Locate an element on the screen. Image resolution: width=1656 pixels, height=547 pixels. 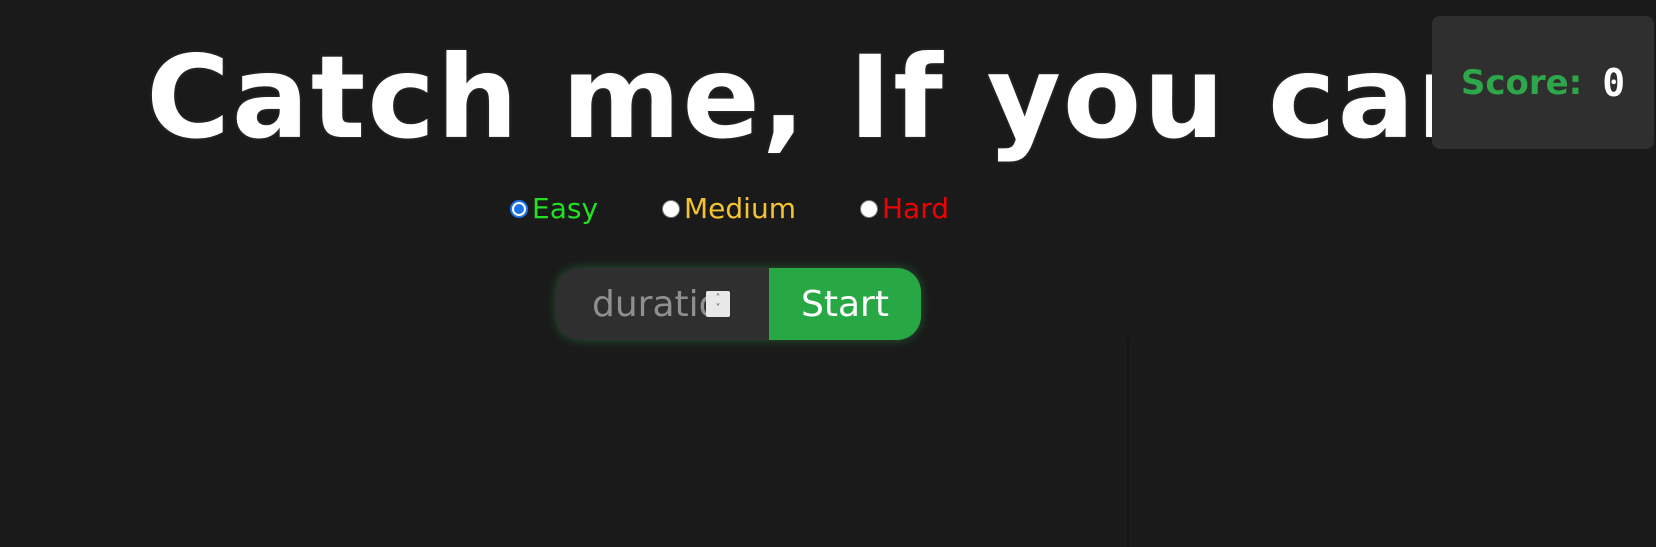
medium-radio is located at coordinates (671, 208).